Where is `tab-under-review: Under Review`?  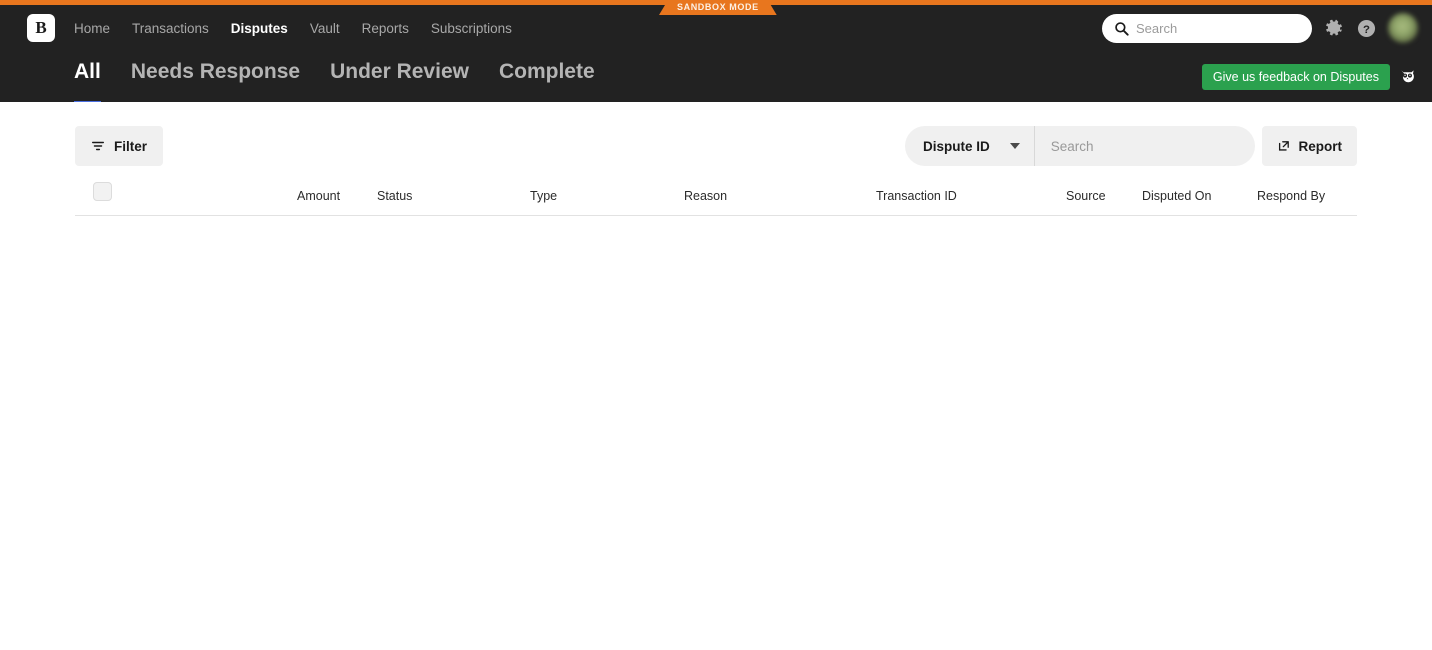
tab-under-review: Under Review is located at coordinates (399, 83).